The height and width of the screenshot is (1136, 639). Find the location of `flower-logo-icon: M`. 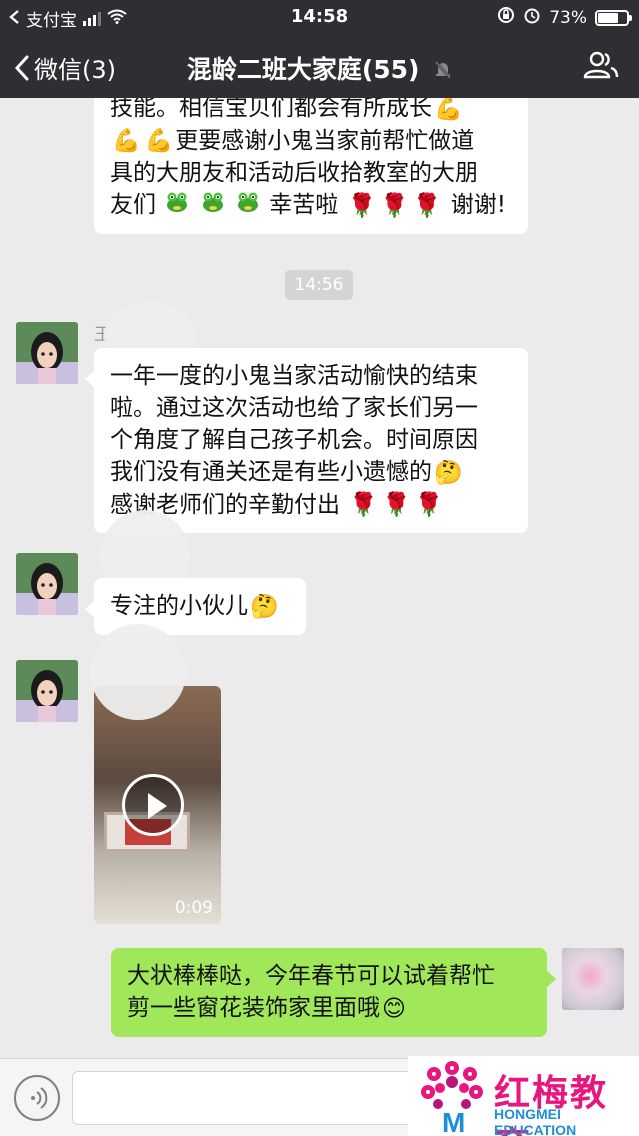

flower-logo-icon: M is located at coordinates (452, 1098).